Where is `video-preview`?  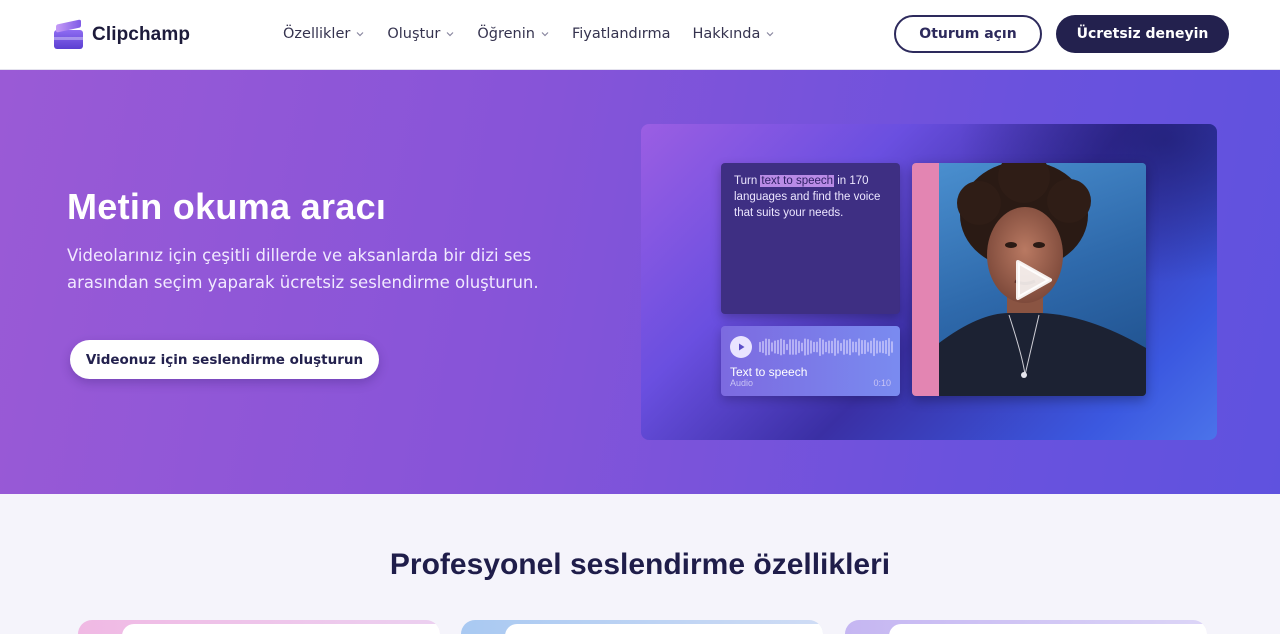 video-preview is located at coordinates (1029, 279).